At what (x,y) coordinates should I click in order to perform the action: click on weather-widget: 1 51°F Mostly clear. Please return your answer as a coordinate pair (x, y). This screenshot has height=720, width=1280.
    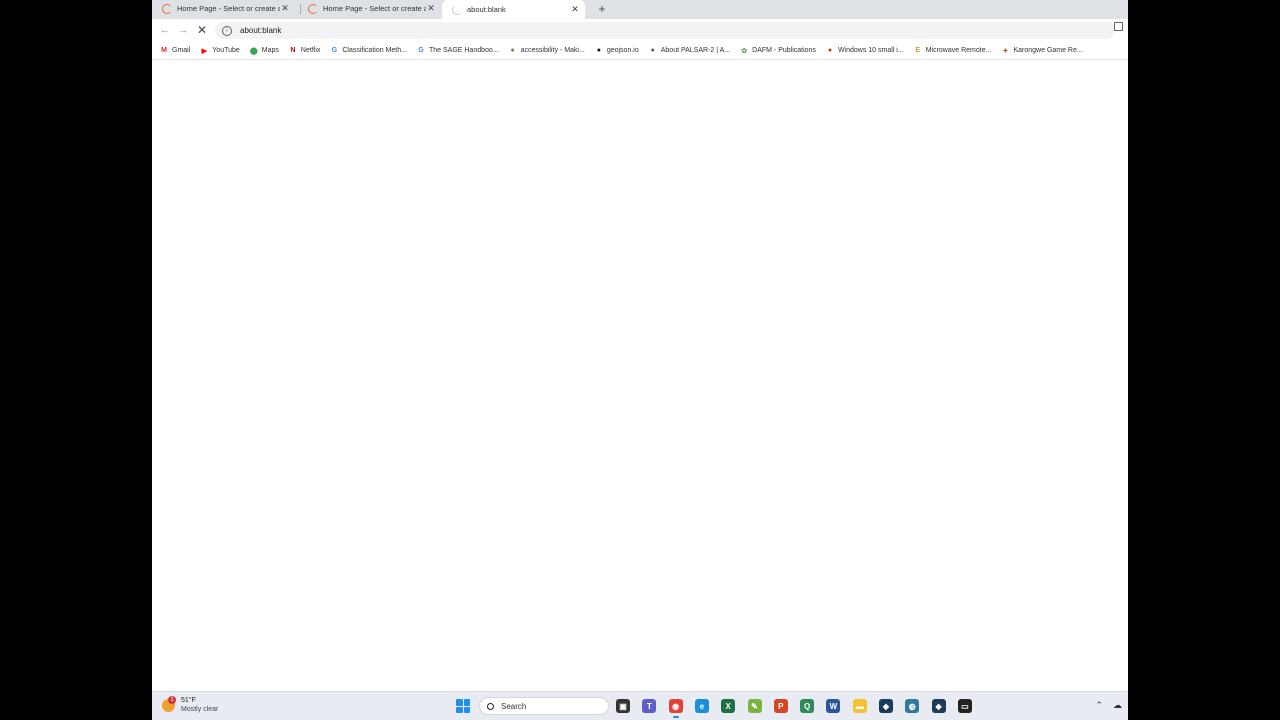
    Looking at the image, I should click on (190, 704).